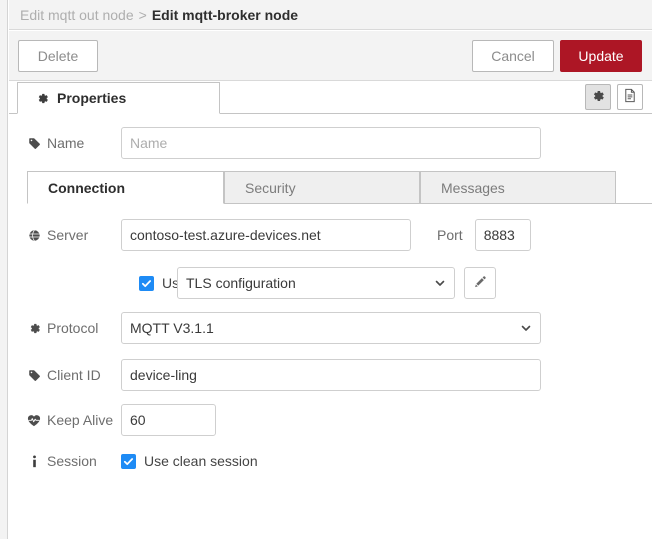  What do you see at coordinates (4, 269) in the screenshot?
I see `left-gutter-strip` at bounding box center [4, 269].